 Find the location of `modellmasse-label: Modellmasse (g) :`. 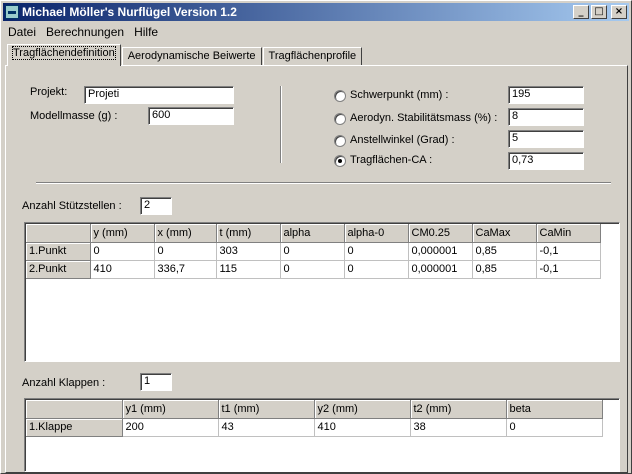

modellmasse-label: Modellmasse (g) : is located at coordinates (74, 116).